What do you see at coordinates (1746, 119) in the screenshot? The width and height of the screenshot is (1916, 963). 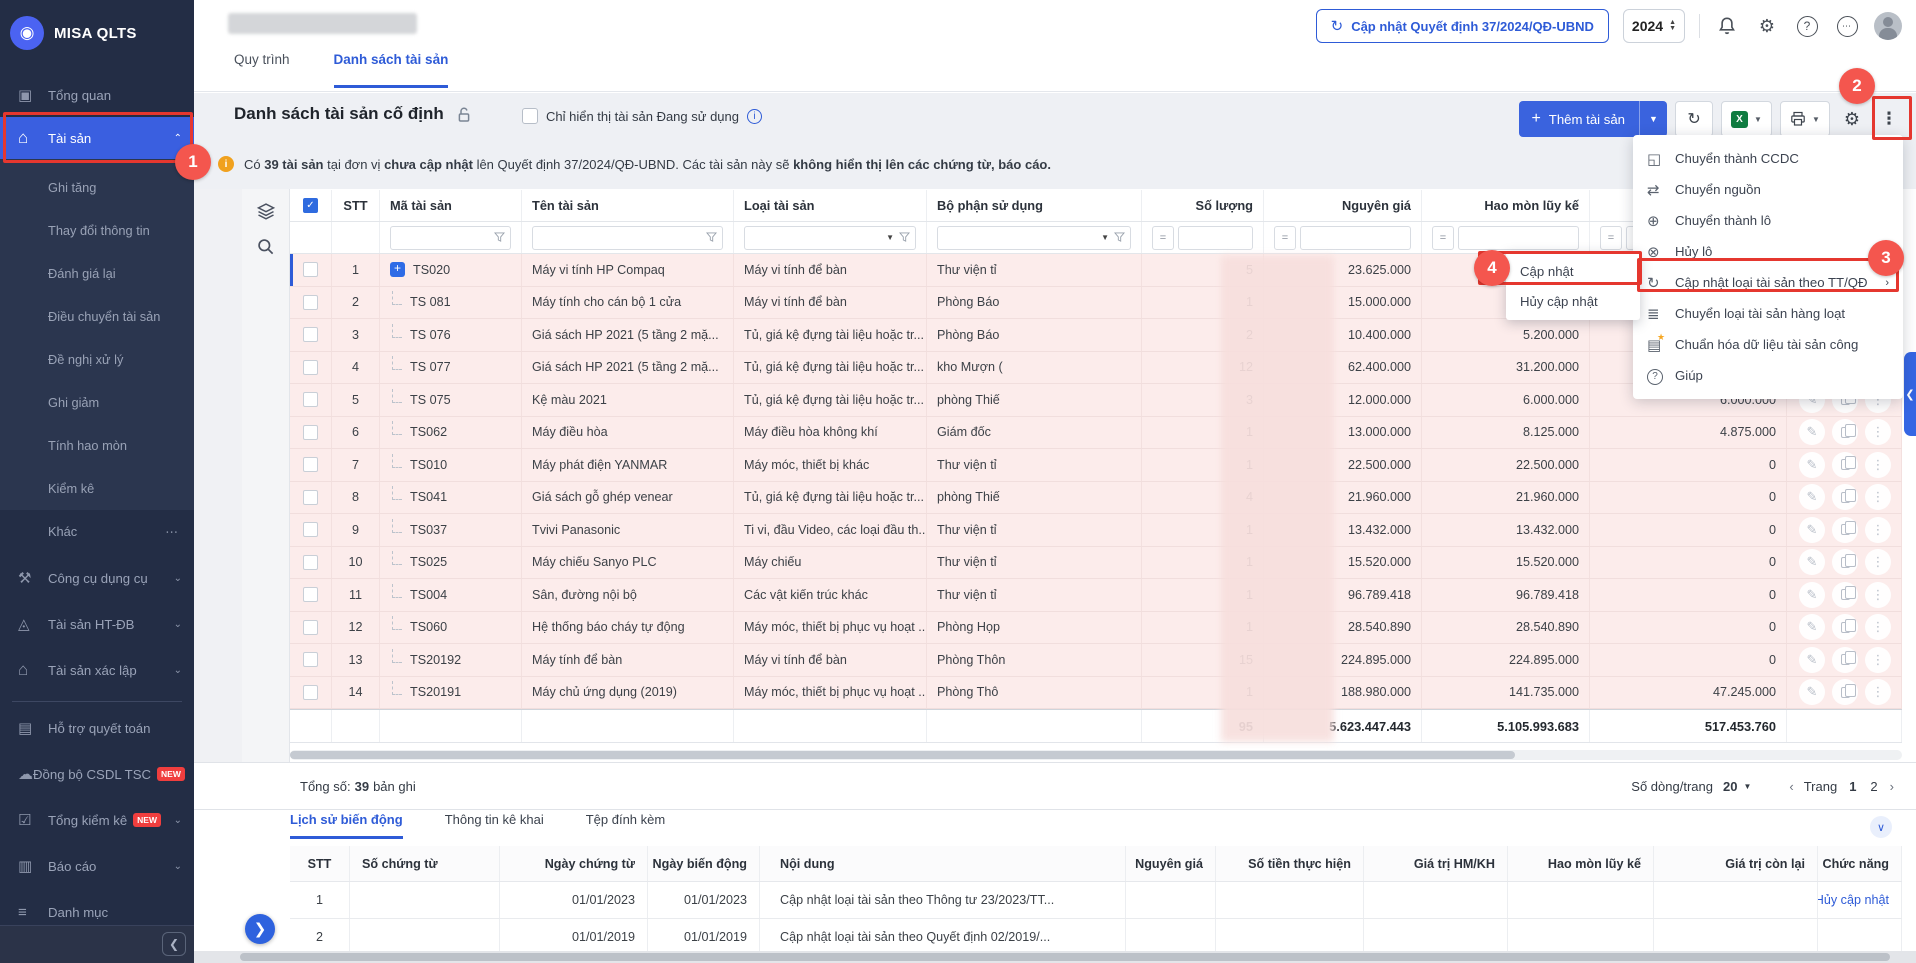 I see `export-excel-button: X ▼` at bounding box center [1746, 119].